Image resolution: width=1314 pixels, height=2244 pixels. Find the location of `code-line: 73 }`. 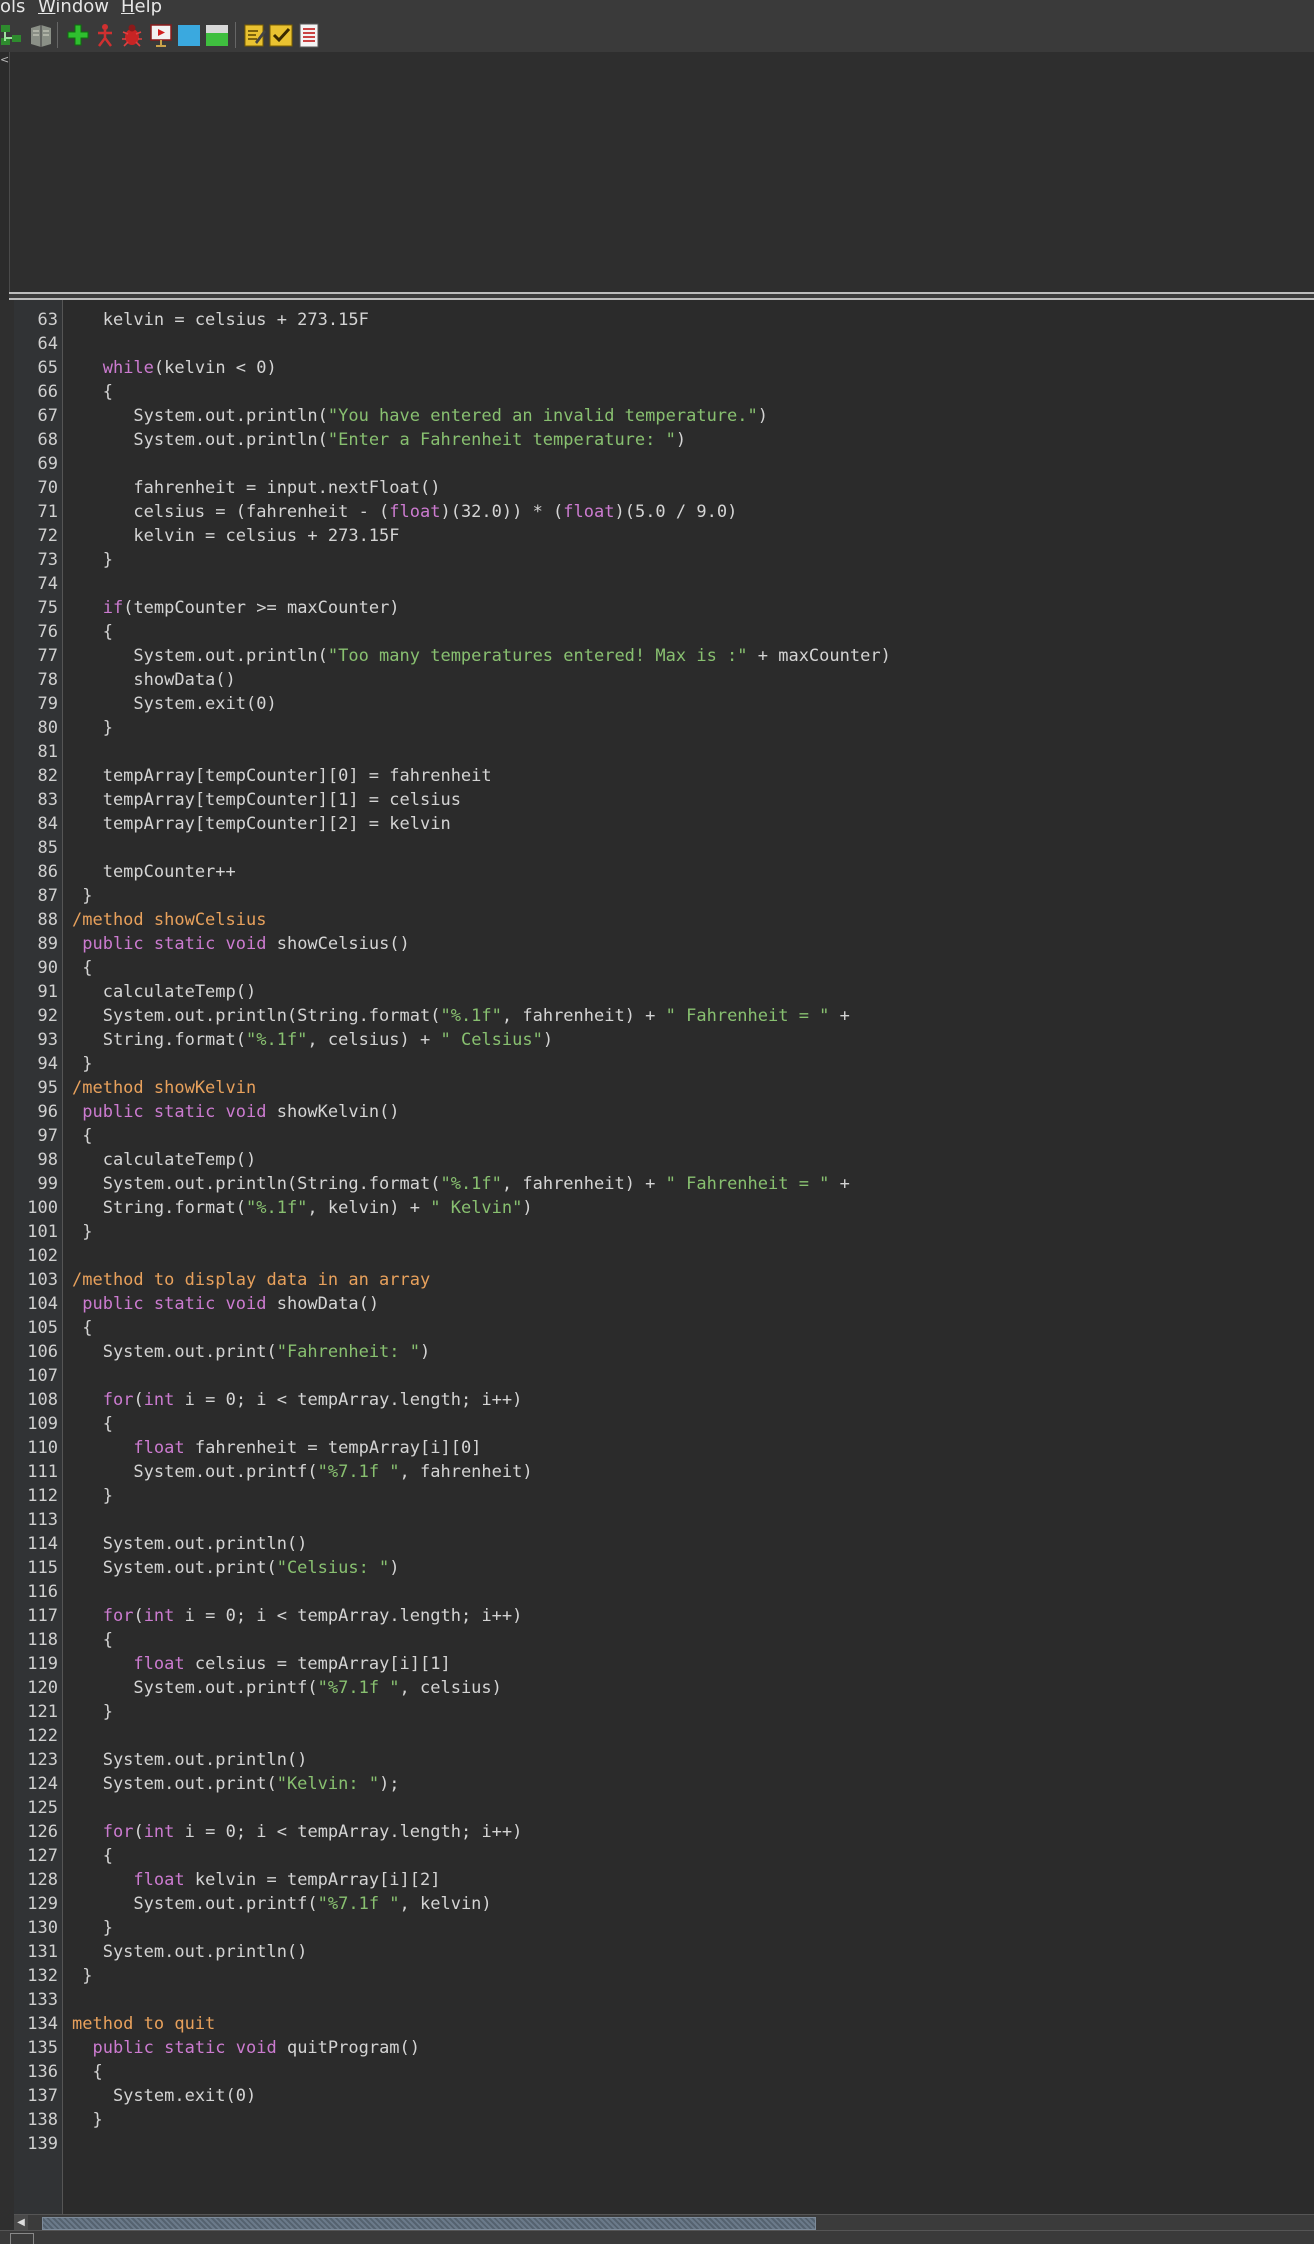

code-line: 73 } is located at coordinates (664, 560).